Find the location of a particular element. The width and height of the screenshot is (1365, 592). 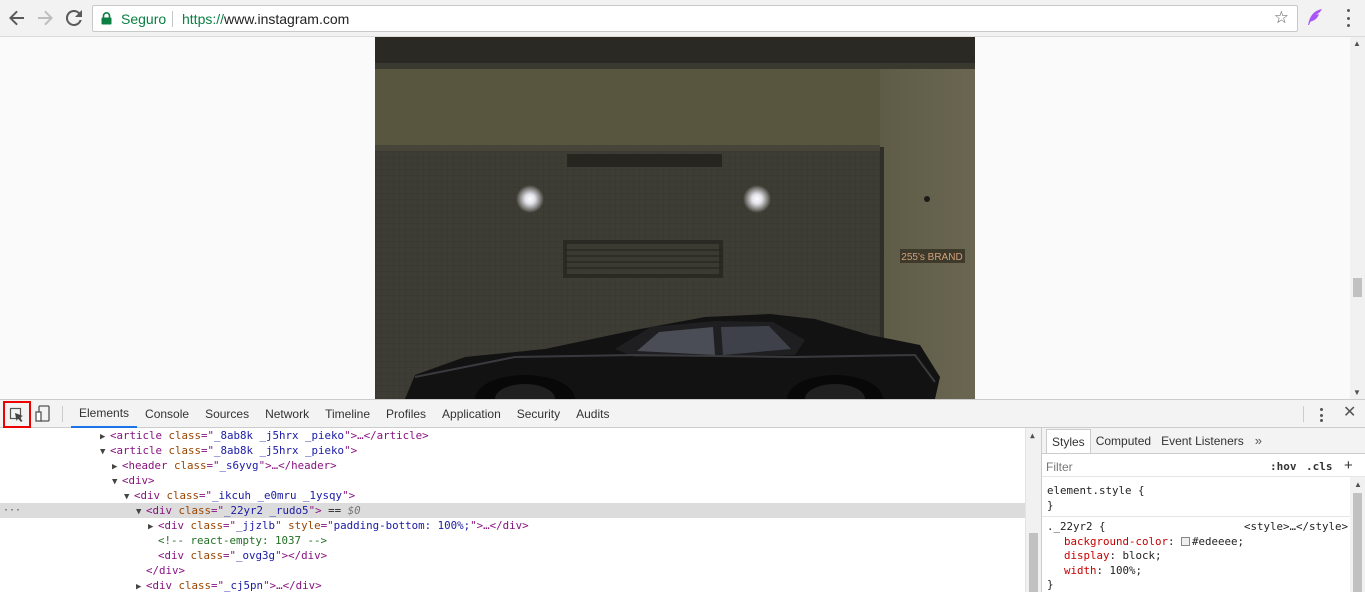

tab-audits: Audits is located at coordinates (592, 414).